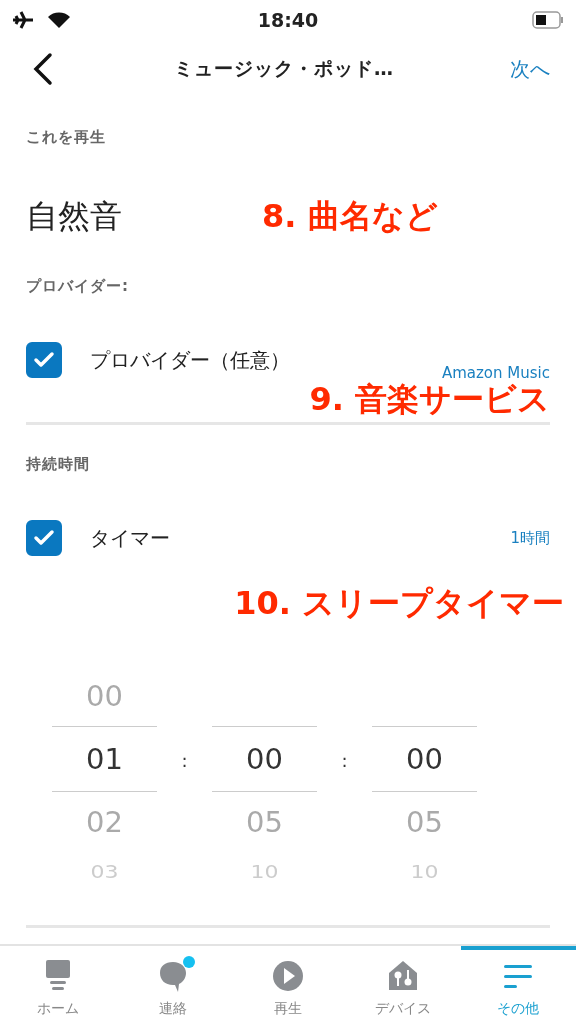  Describe the element at coordinates (399, 603) in the screenshot. I see `annotation: 10. スリープタイマー` at that location.